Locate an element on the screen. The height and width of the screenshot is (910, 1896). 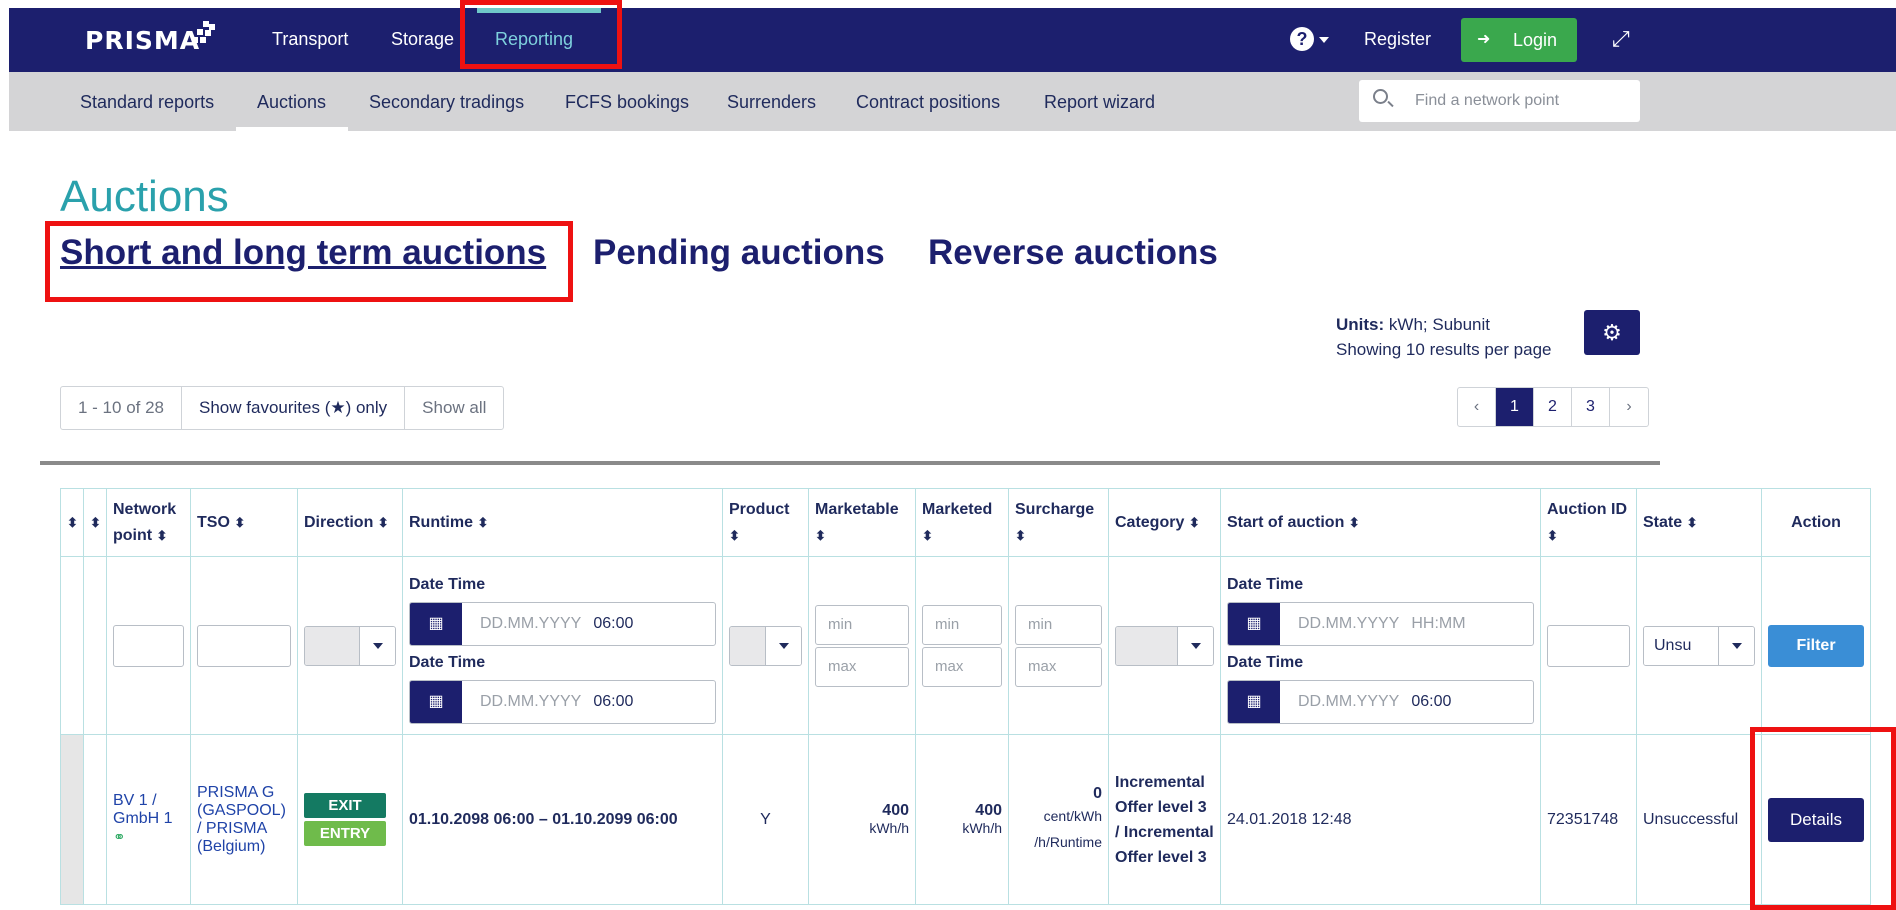
header-label: Runtime is located at coordinates (441, 522).